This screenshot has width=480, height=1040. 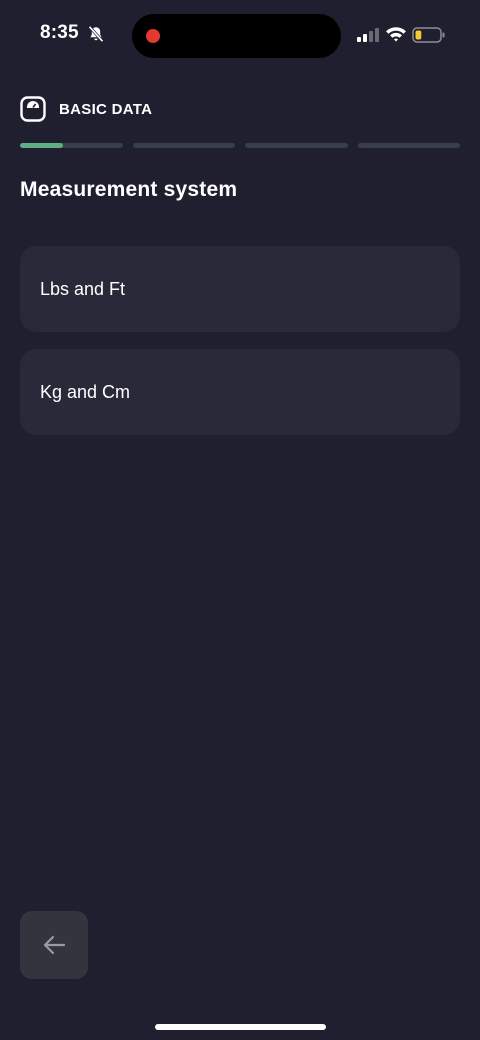 I want to click on arrow-left-icon, so click(x=54, y=945).